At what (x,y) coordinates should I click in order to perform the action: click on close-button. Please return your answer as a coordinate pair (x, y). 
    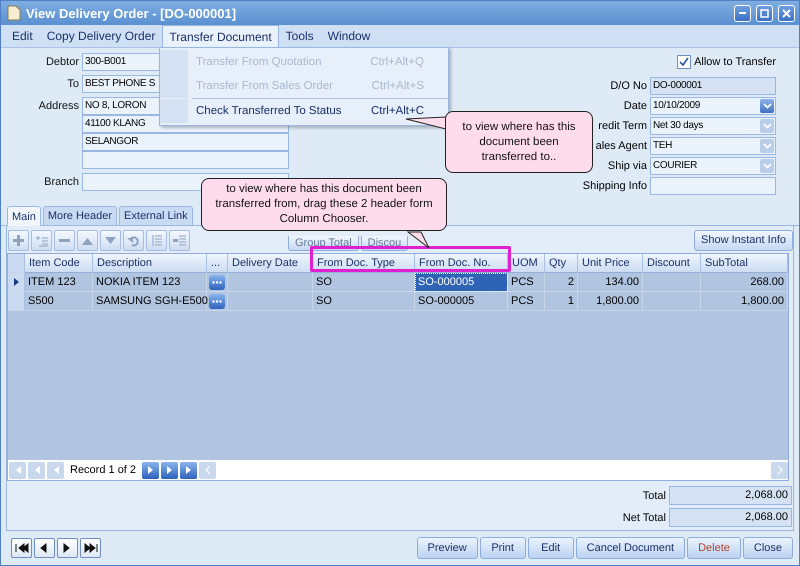
    Looking at the image, I should click on (786, 13).